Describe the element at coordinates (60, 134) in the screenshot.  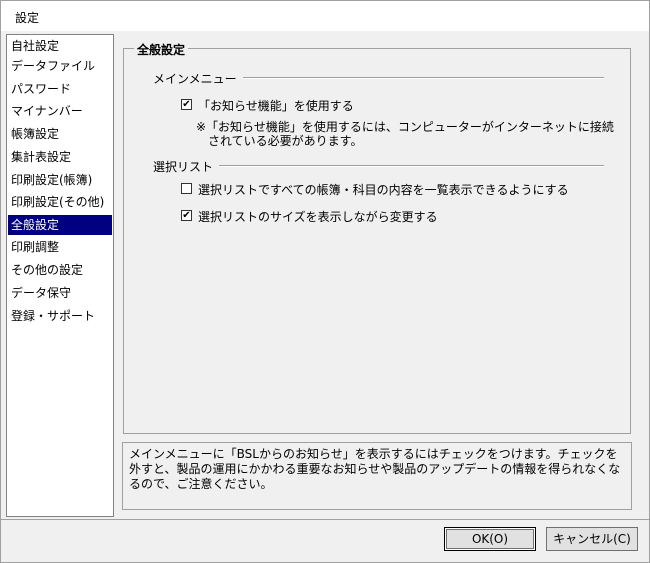
I see `sidebar-item-ledger-settings: 帳簿設定` at that location.